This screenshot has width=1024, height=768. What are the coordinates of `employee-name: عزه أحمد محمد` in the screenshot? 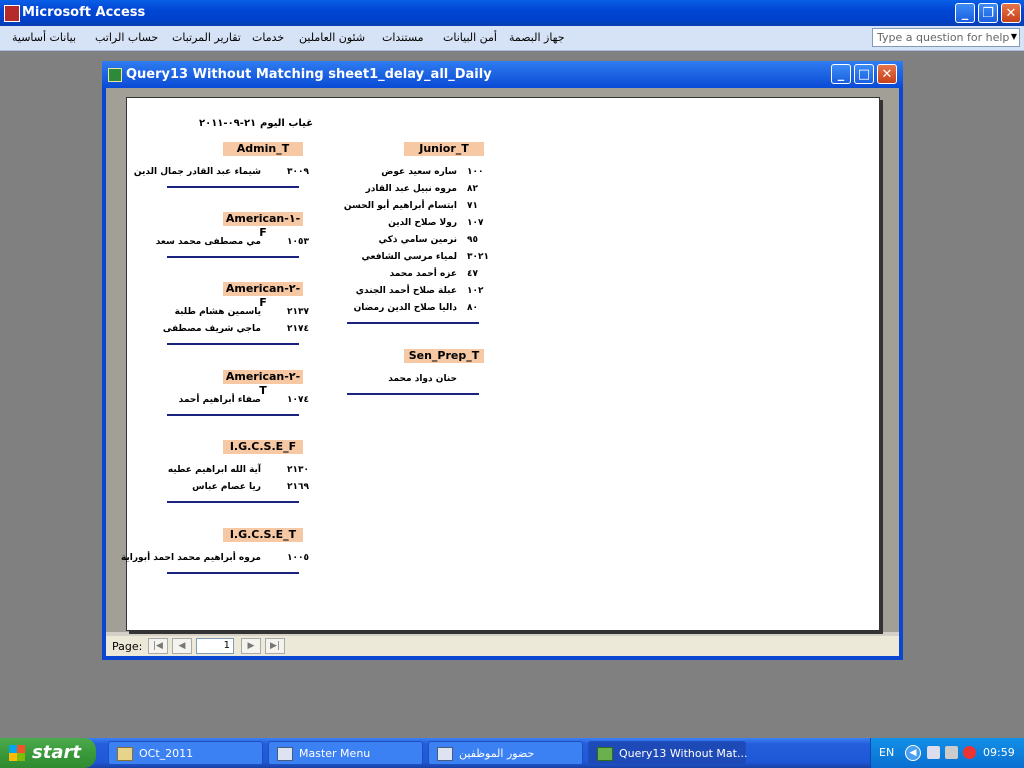 It's located at (423, 274).